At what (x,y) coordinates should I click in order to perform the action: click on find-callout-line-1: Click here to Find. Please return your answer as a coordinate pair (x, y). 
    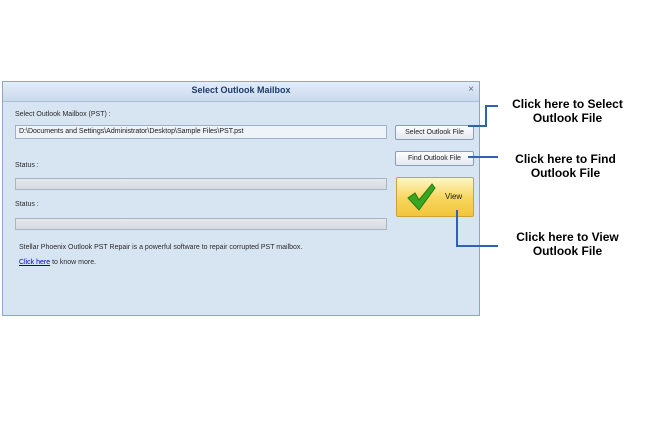
    Looking at the image, I should click on (565, 159).